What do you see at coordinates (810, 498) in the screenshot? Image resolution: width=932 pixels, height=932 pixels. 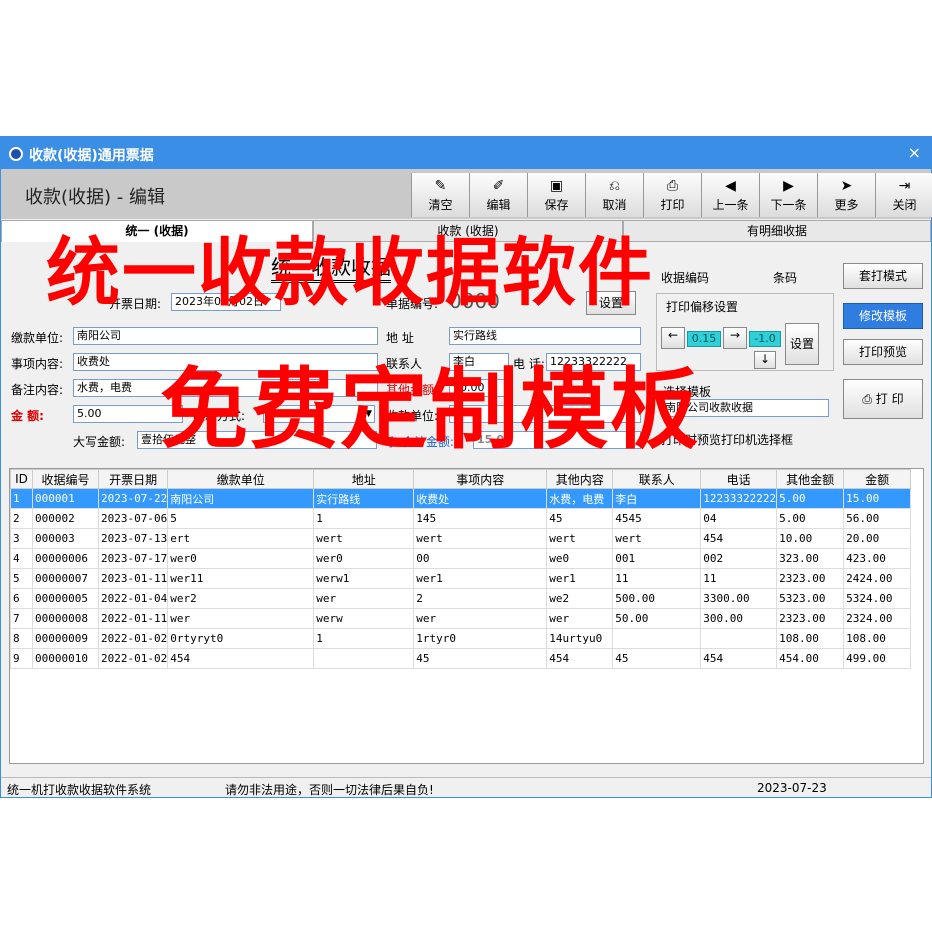 I see `table-cell: 5.00` at bounding box center [810, 498].